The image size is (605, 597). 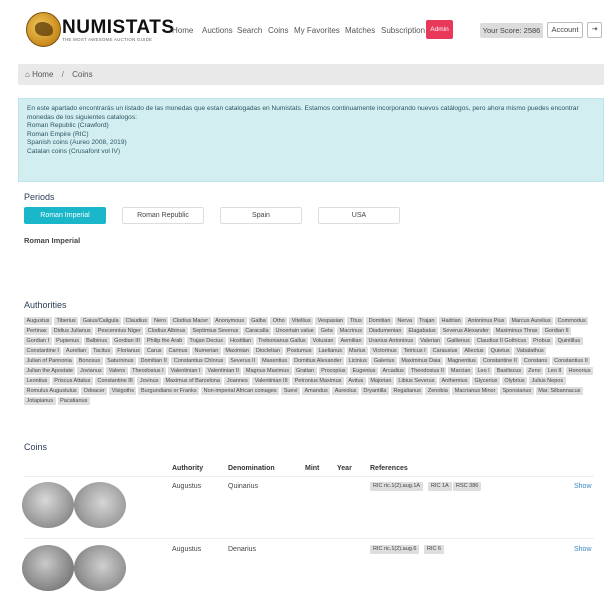 I want to click on authority-tag: Uncertain value, so click(x=295, y=331).